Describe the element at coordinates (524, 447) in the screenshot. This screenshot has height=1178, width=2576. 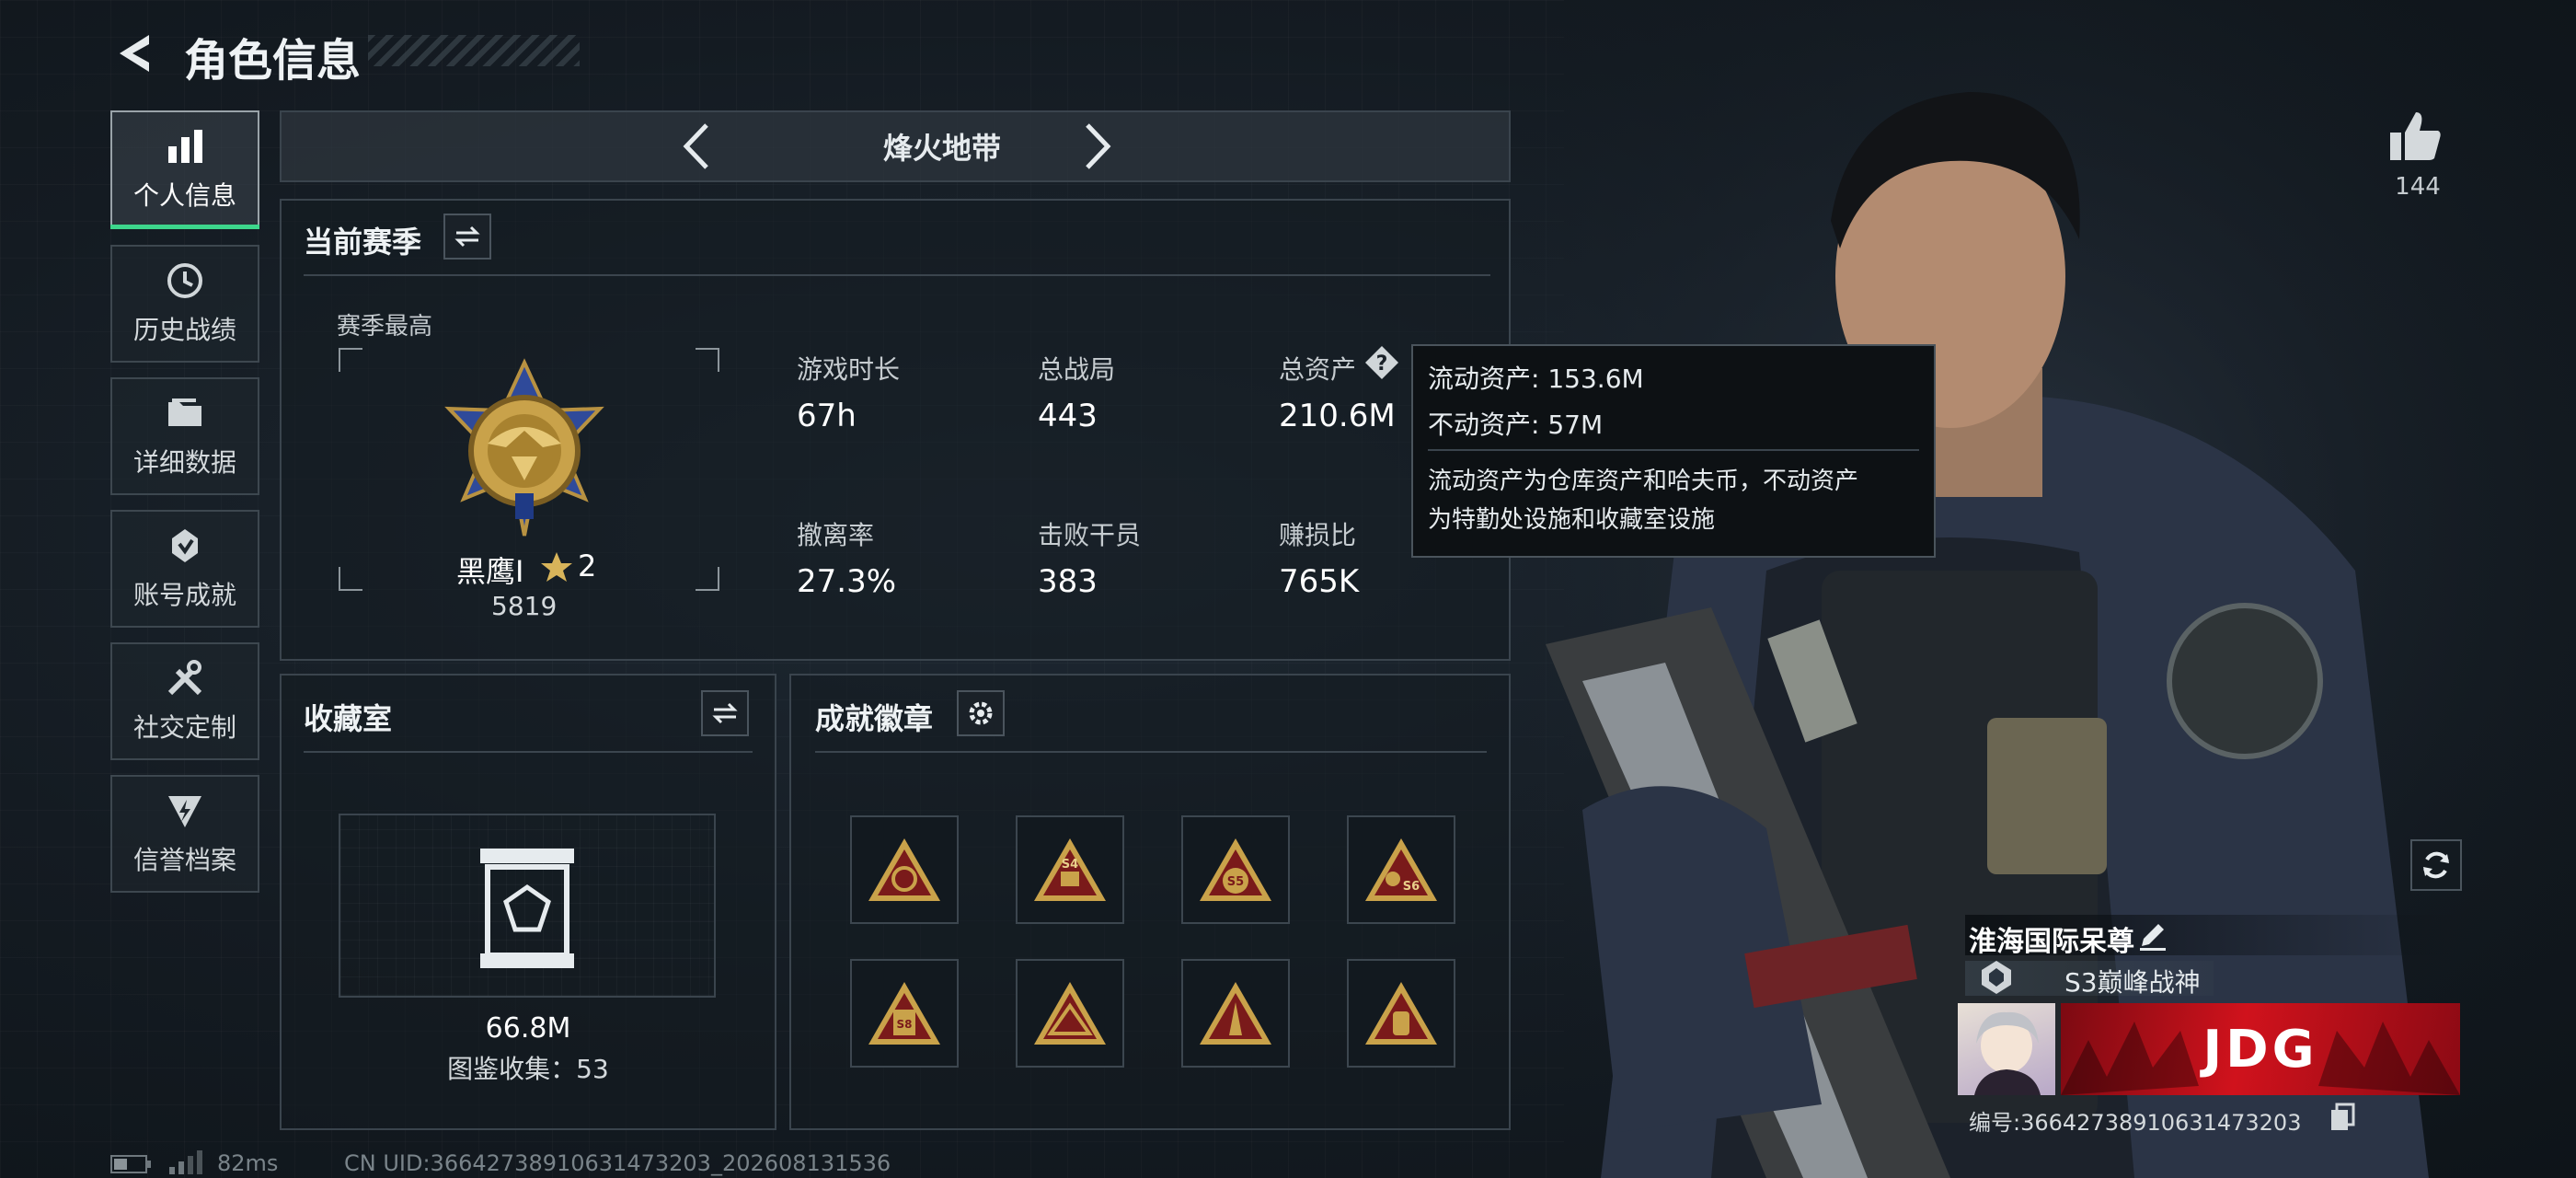
I see `rank-emblem-icon` at that location.